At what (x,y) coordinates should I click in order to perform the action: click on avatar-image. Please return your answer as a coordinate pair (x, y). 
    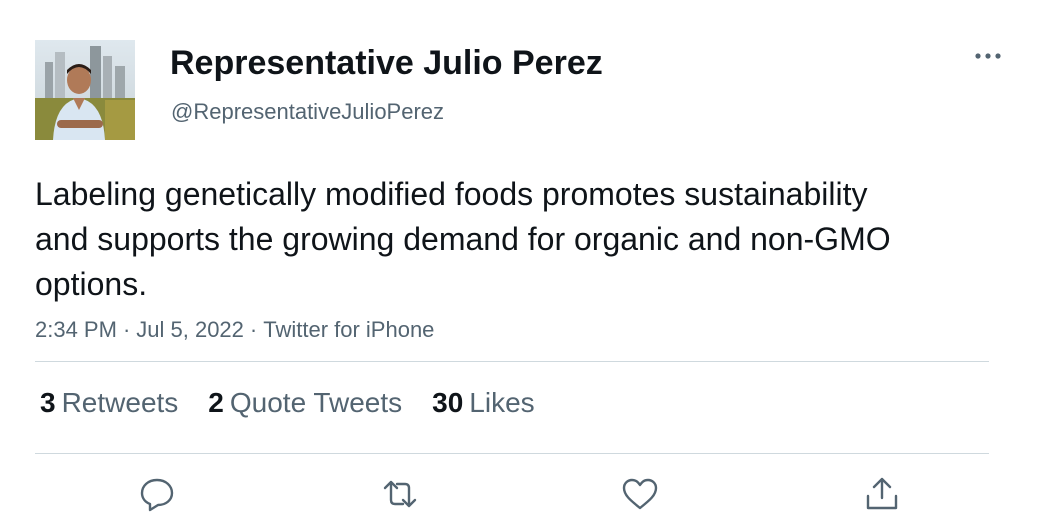
    Looking at the image, I should click on (85, 90).